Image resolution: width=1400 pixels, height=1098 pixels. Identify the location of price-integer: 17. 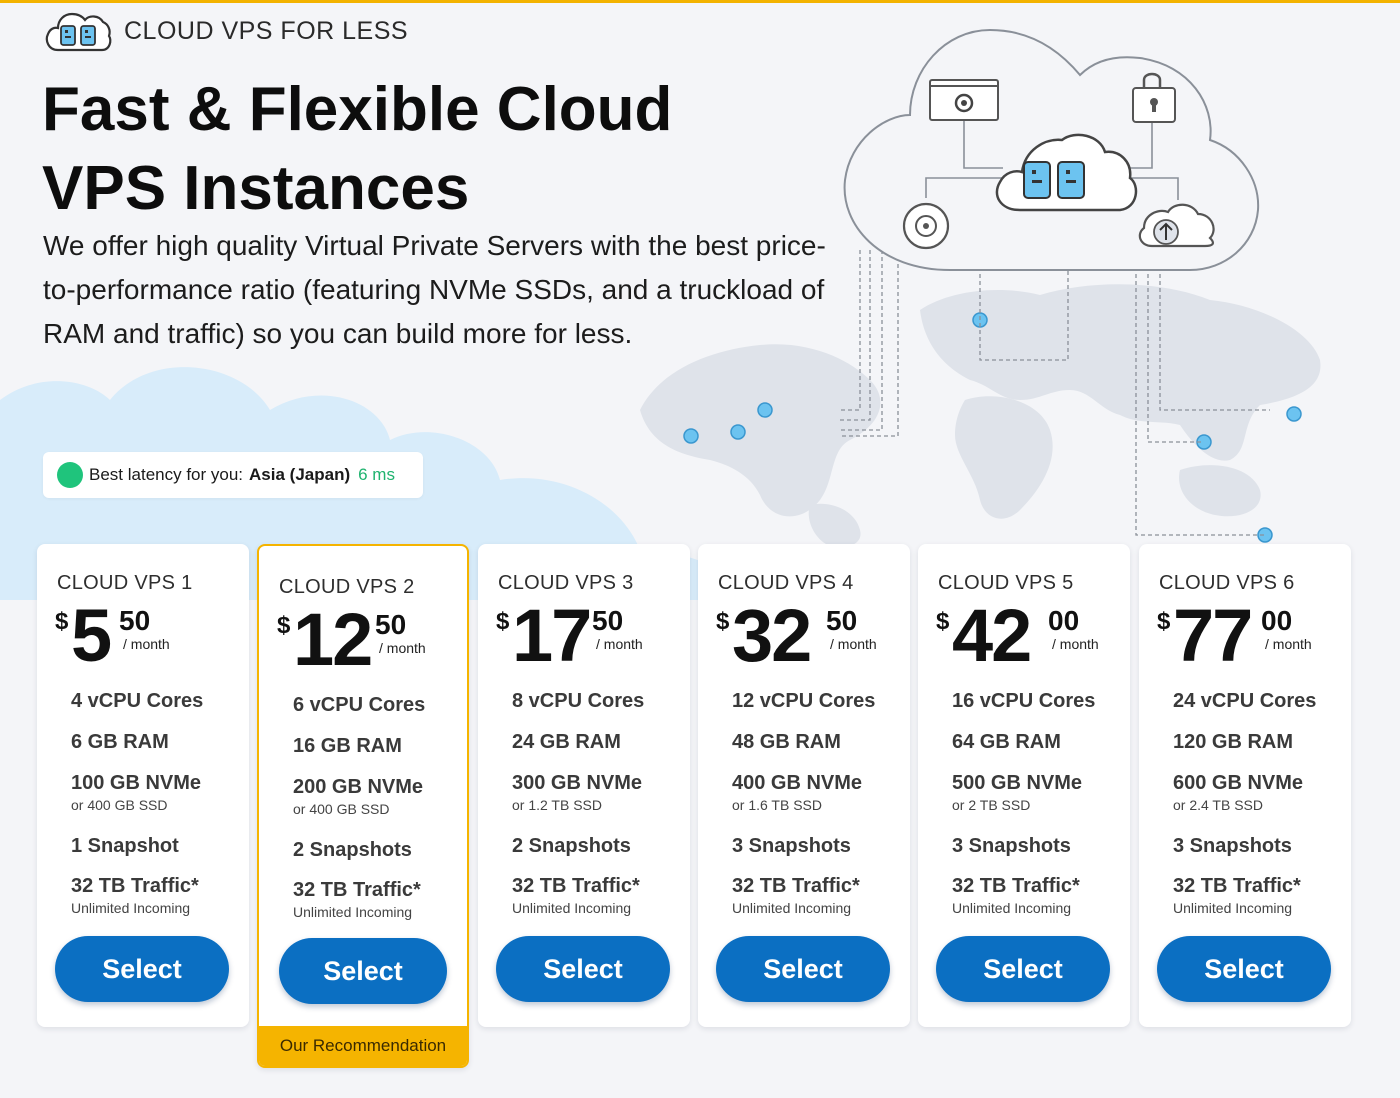
(552, 635).